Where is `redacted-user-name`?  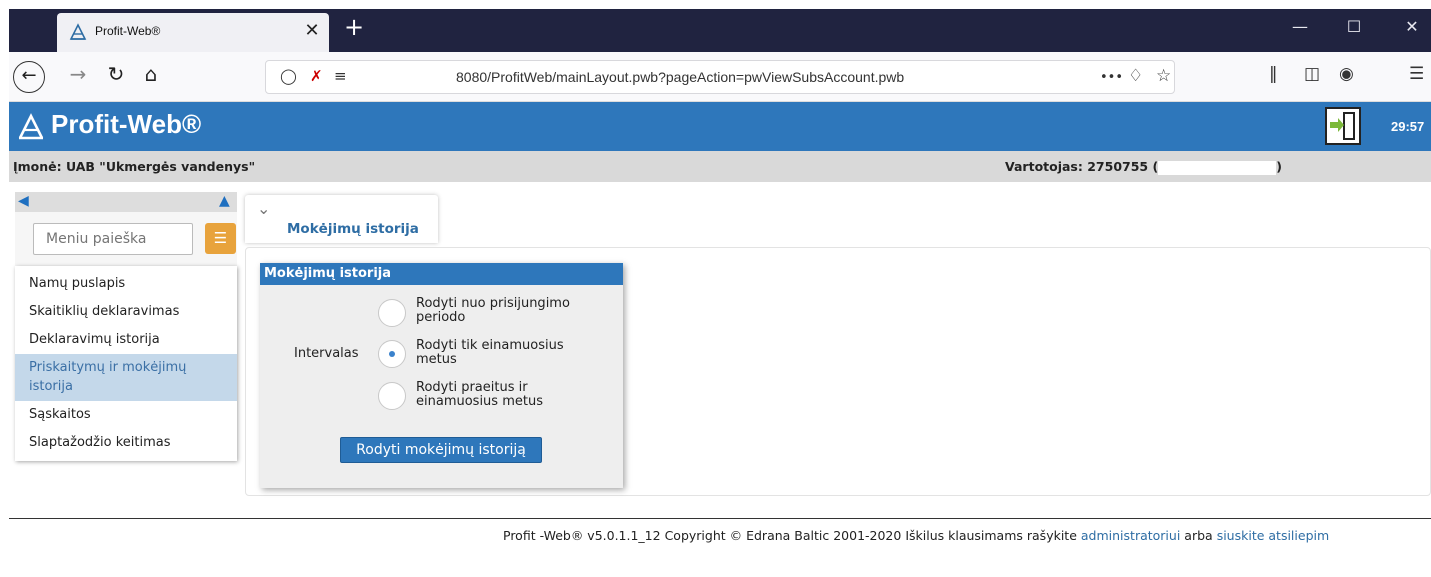
redacted-user-name is located at coordinates (1217, 167).